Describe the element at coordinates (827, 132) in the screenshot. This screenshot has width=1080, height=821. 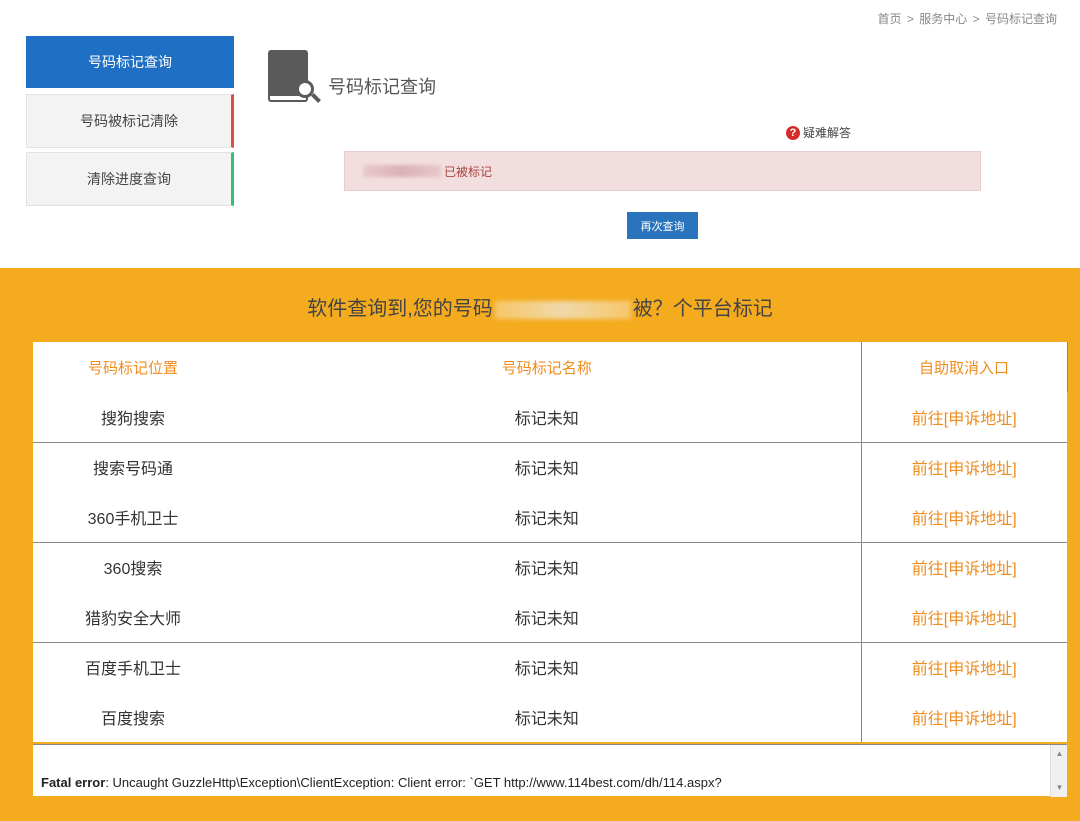
I see `help-label: 疑难解答` at that location.